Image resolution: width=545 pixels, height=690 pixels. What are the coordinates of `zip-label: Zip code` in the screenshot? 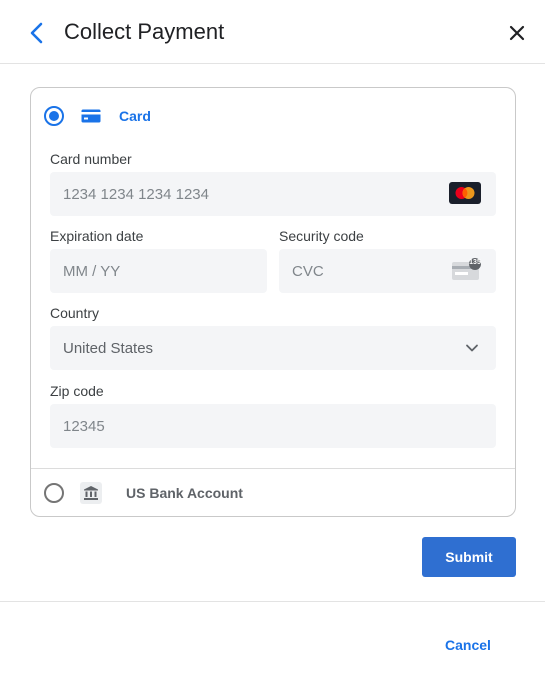 It's located at (77, 391).